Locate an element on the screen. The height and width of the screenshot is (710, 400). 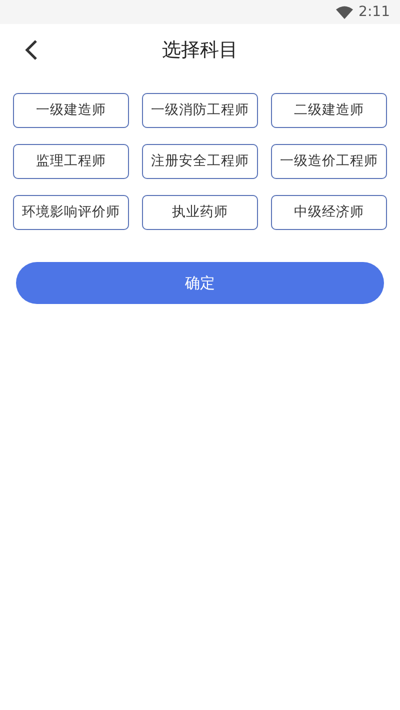
confirm-button: 确定 is located at coordinates (200, 283).